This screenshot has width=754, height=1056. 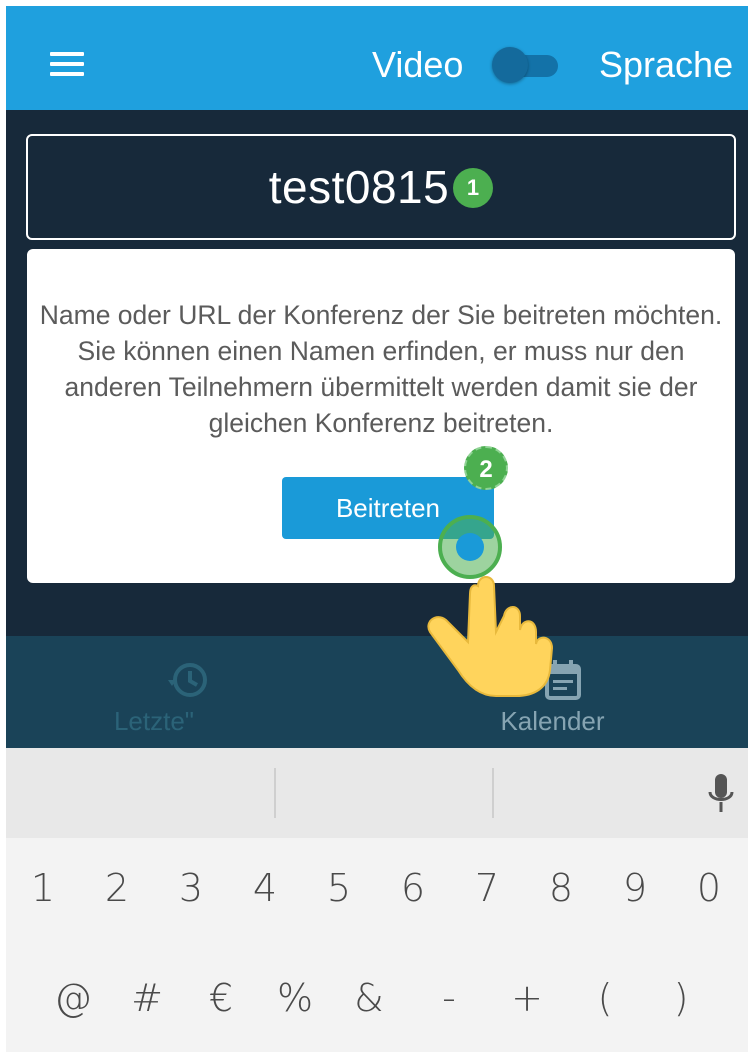 What do you see at coordinates (265, 888) in the screenshot?
I see `key-4: 4` at bounding box center [265, 888].